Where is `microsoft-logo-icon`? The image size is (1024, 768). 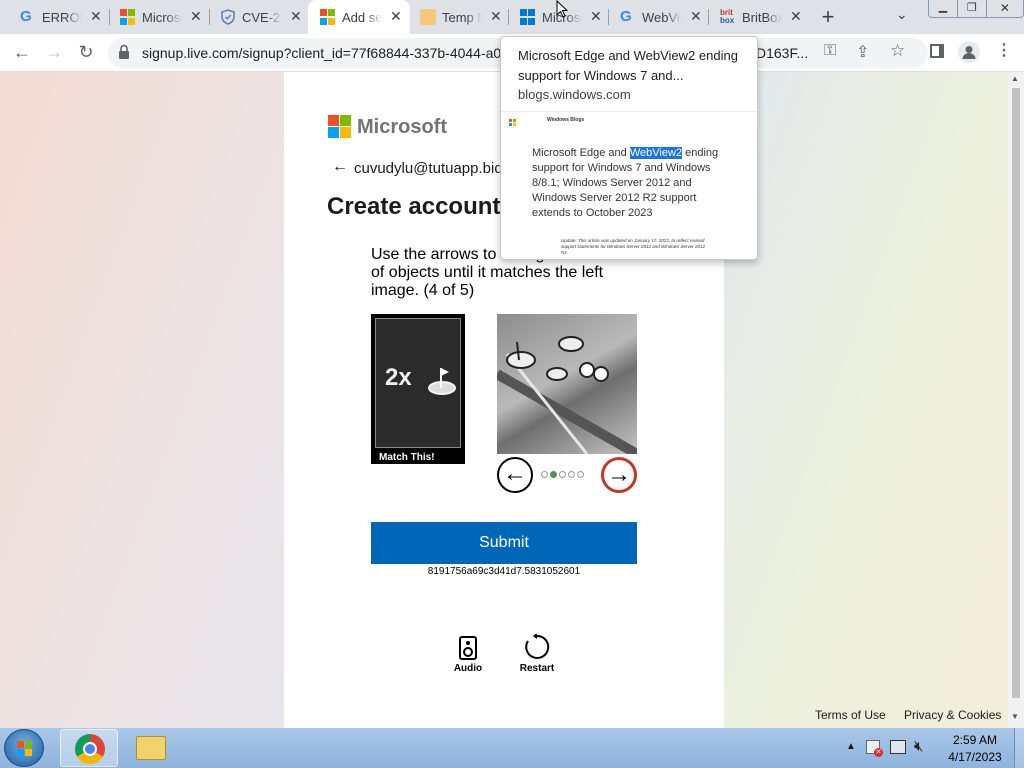
microsoft-logo-icon is located at coordinates (339, 126).